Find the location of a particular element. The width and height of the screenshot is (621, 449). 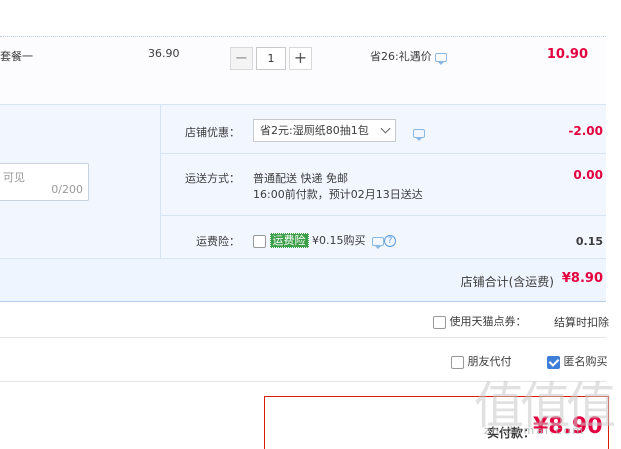

item-promo: 省26:礼遇价 is located at coordinates (408, 56).